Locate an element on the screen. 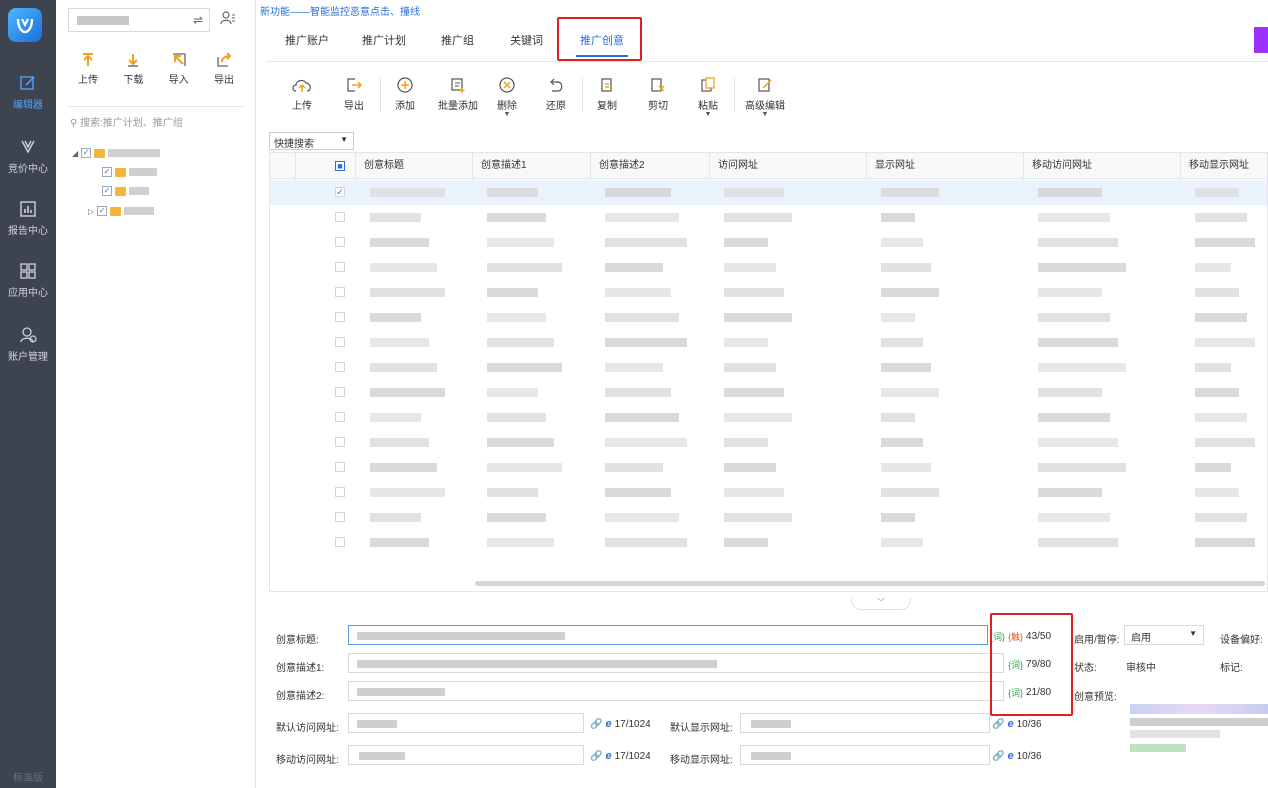 The height and width of the screenshot is (788, 1268). desc1-input is located at coordinates (676, 663).